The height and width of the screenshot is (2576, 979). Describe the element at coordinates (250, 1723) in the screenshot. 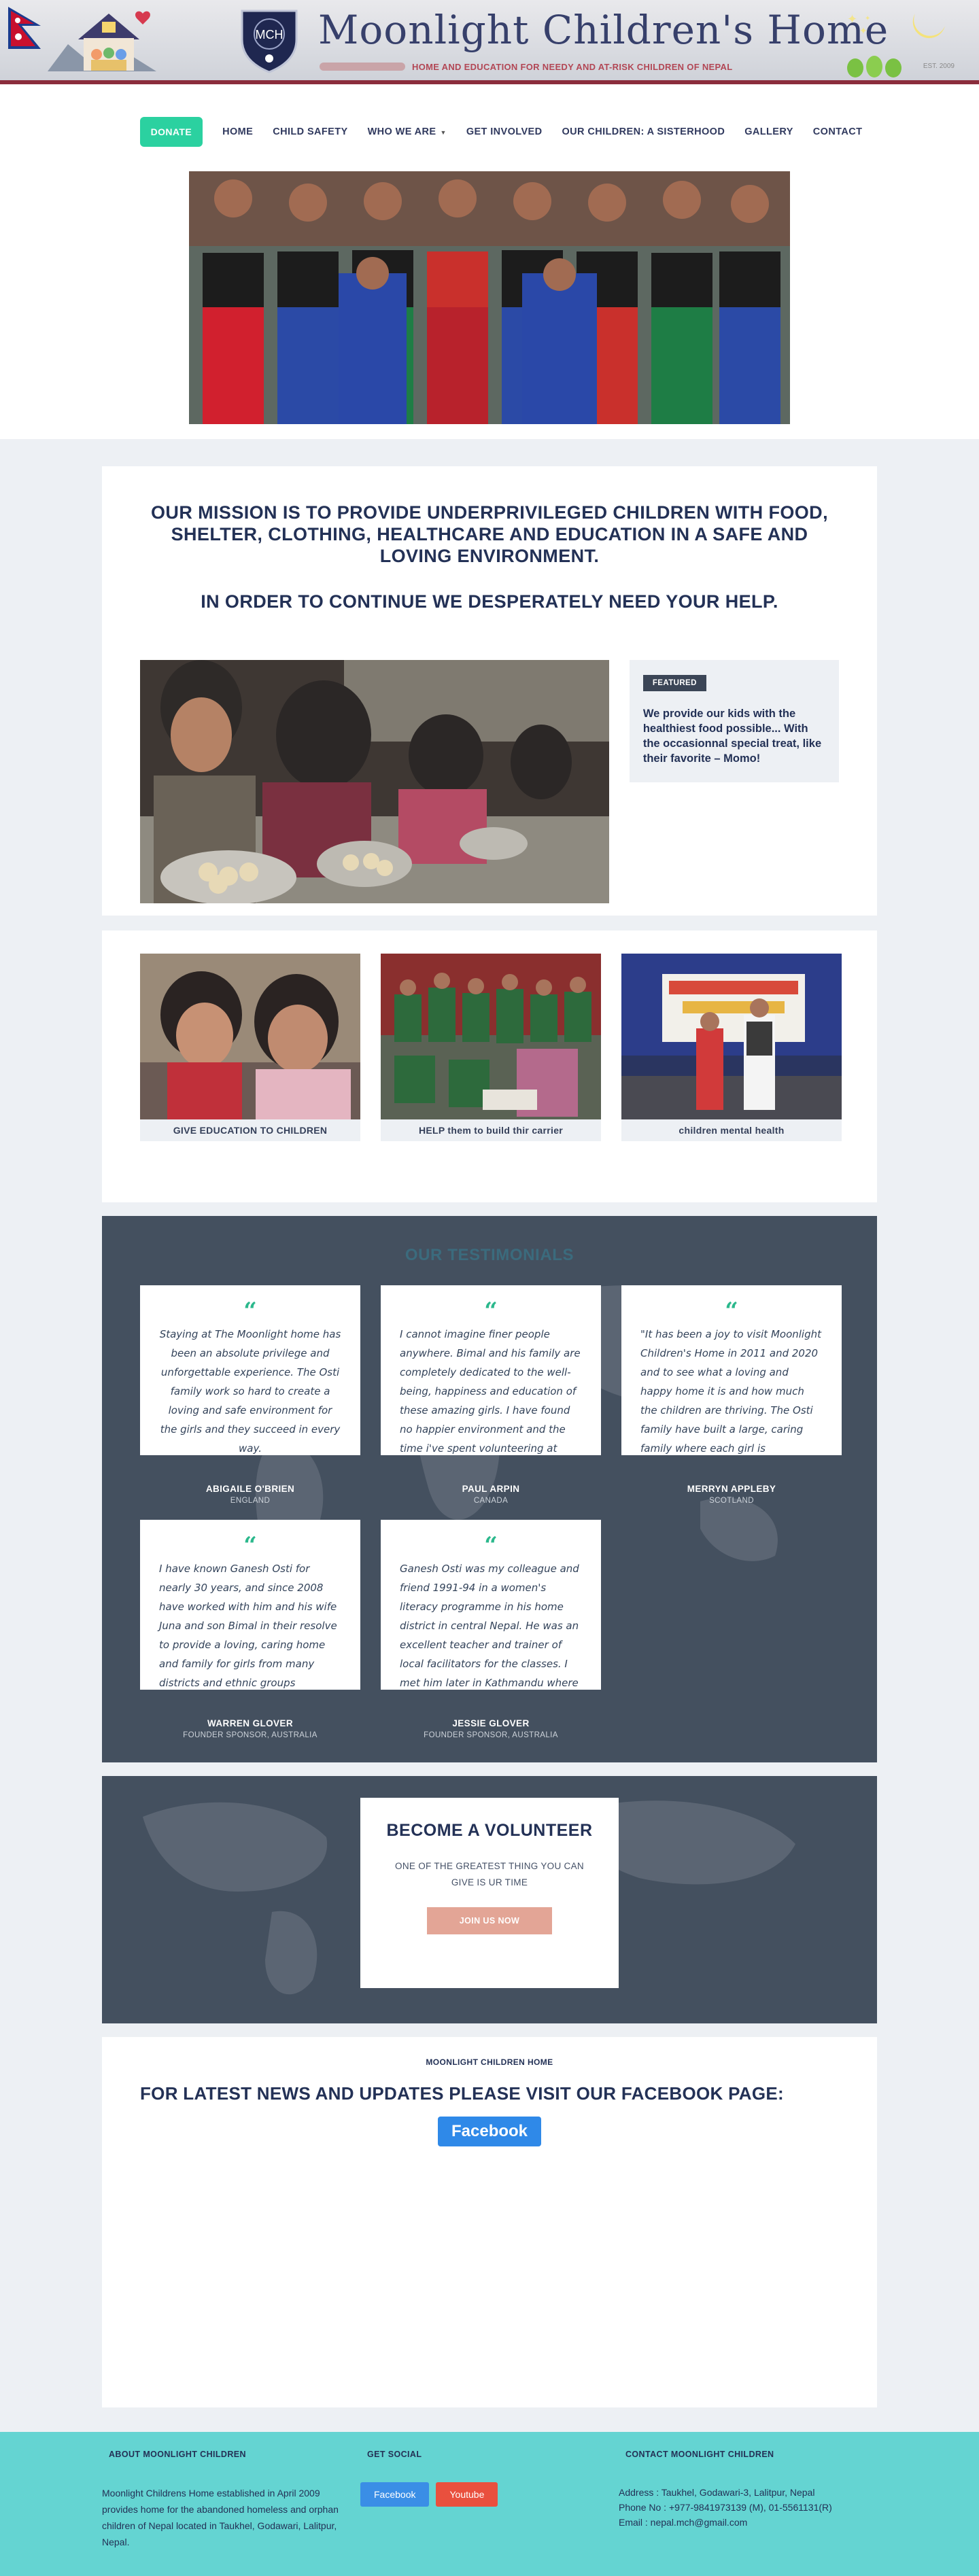

I see `testimonial-author: WARREN GLOVER` at that location.